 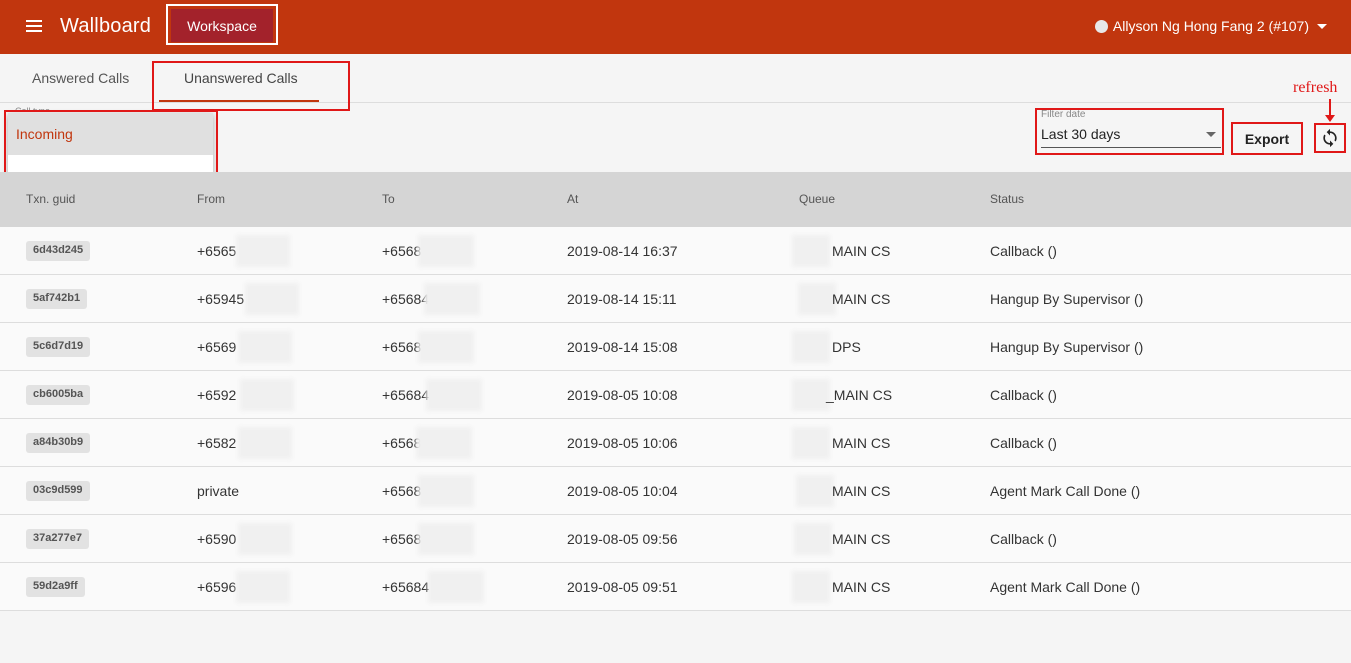 What do you see at coordinates (622, 347) in the screenshot?
I see `cell-at: 2019-08-14 15:08` at bounding box center [622, 347].